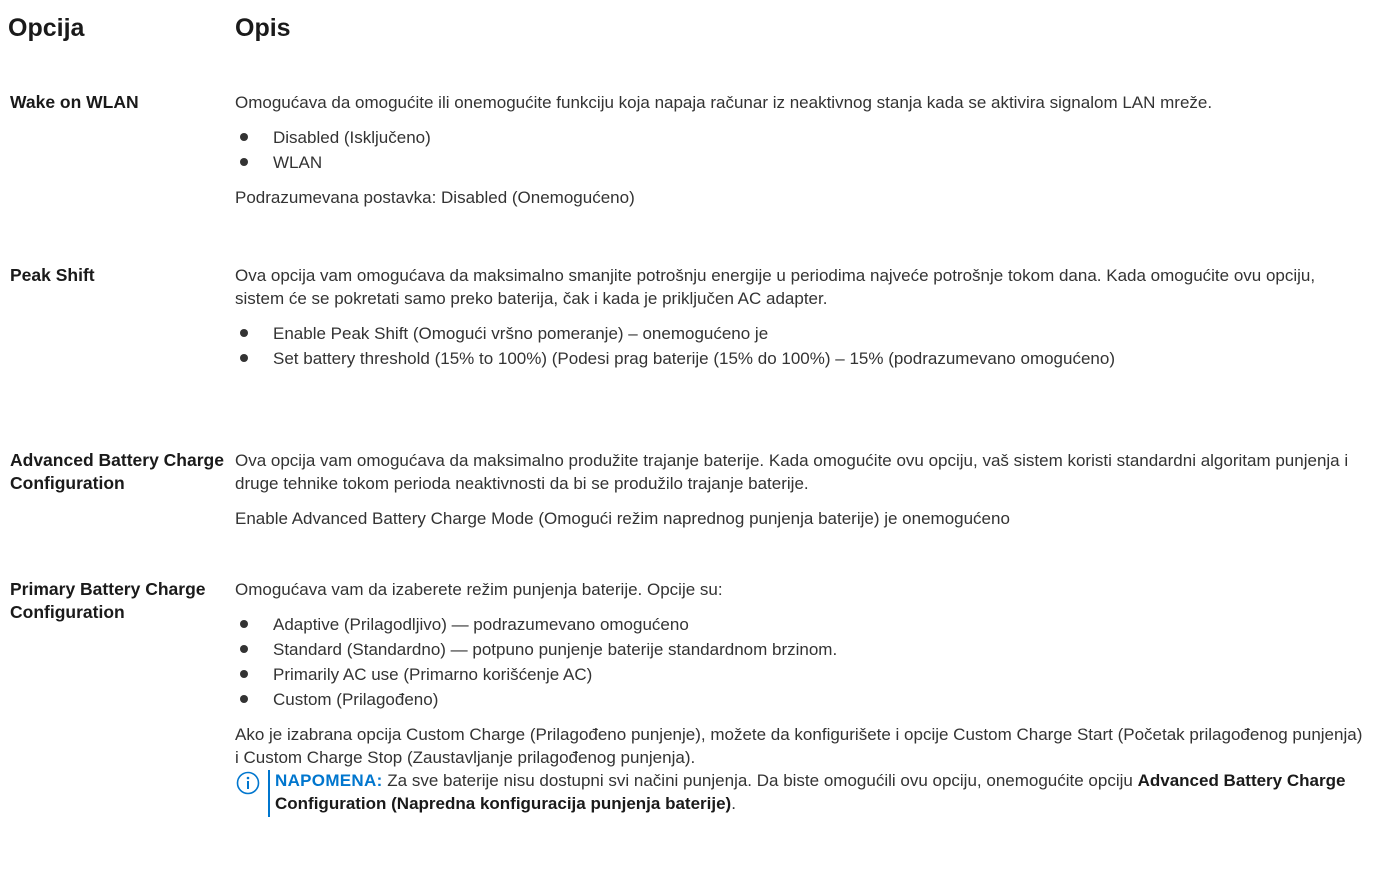 The height and width of the screenshot is (874, 1378). What do you see at coordinates (248, 783) in the screenshot?
I see `info-circle-icon` at bounding box center [248, 783].